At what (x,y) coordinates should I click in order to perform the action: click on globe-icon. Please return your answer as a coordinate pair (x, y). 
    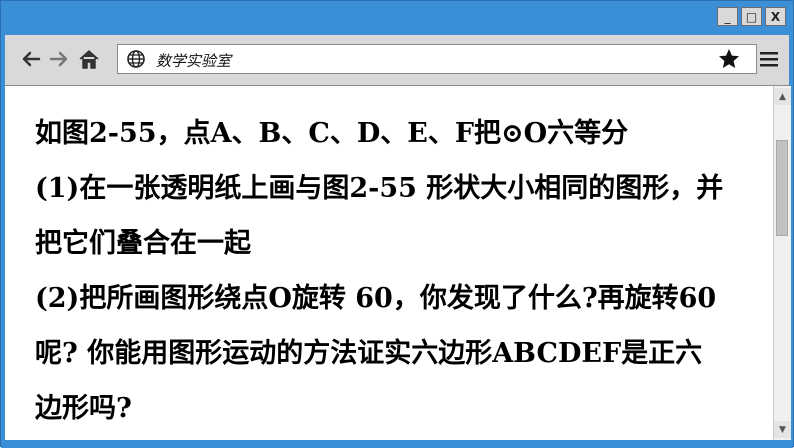
    Looking at the image, I should click on (136, 59).